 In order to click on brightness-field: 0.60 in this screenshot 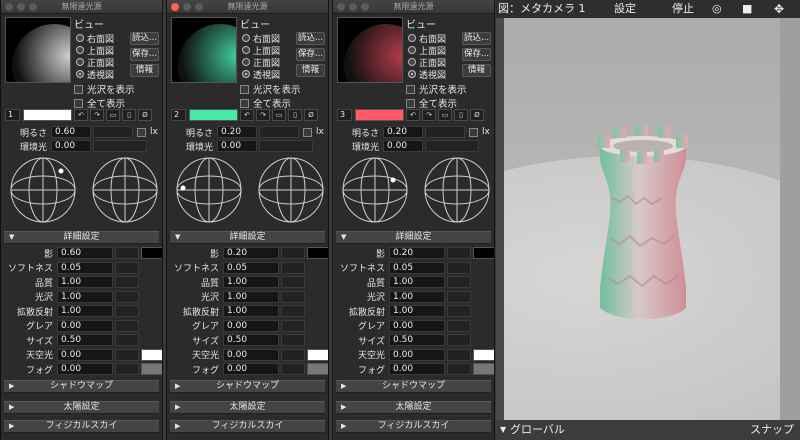, I will do `click(71, 132)`.